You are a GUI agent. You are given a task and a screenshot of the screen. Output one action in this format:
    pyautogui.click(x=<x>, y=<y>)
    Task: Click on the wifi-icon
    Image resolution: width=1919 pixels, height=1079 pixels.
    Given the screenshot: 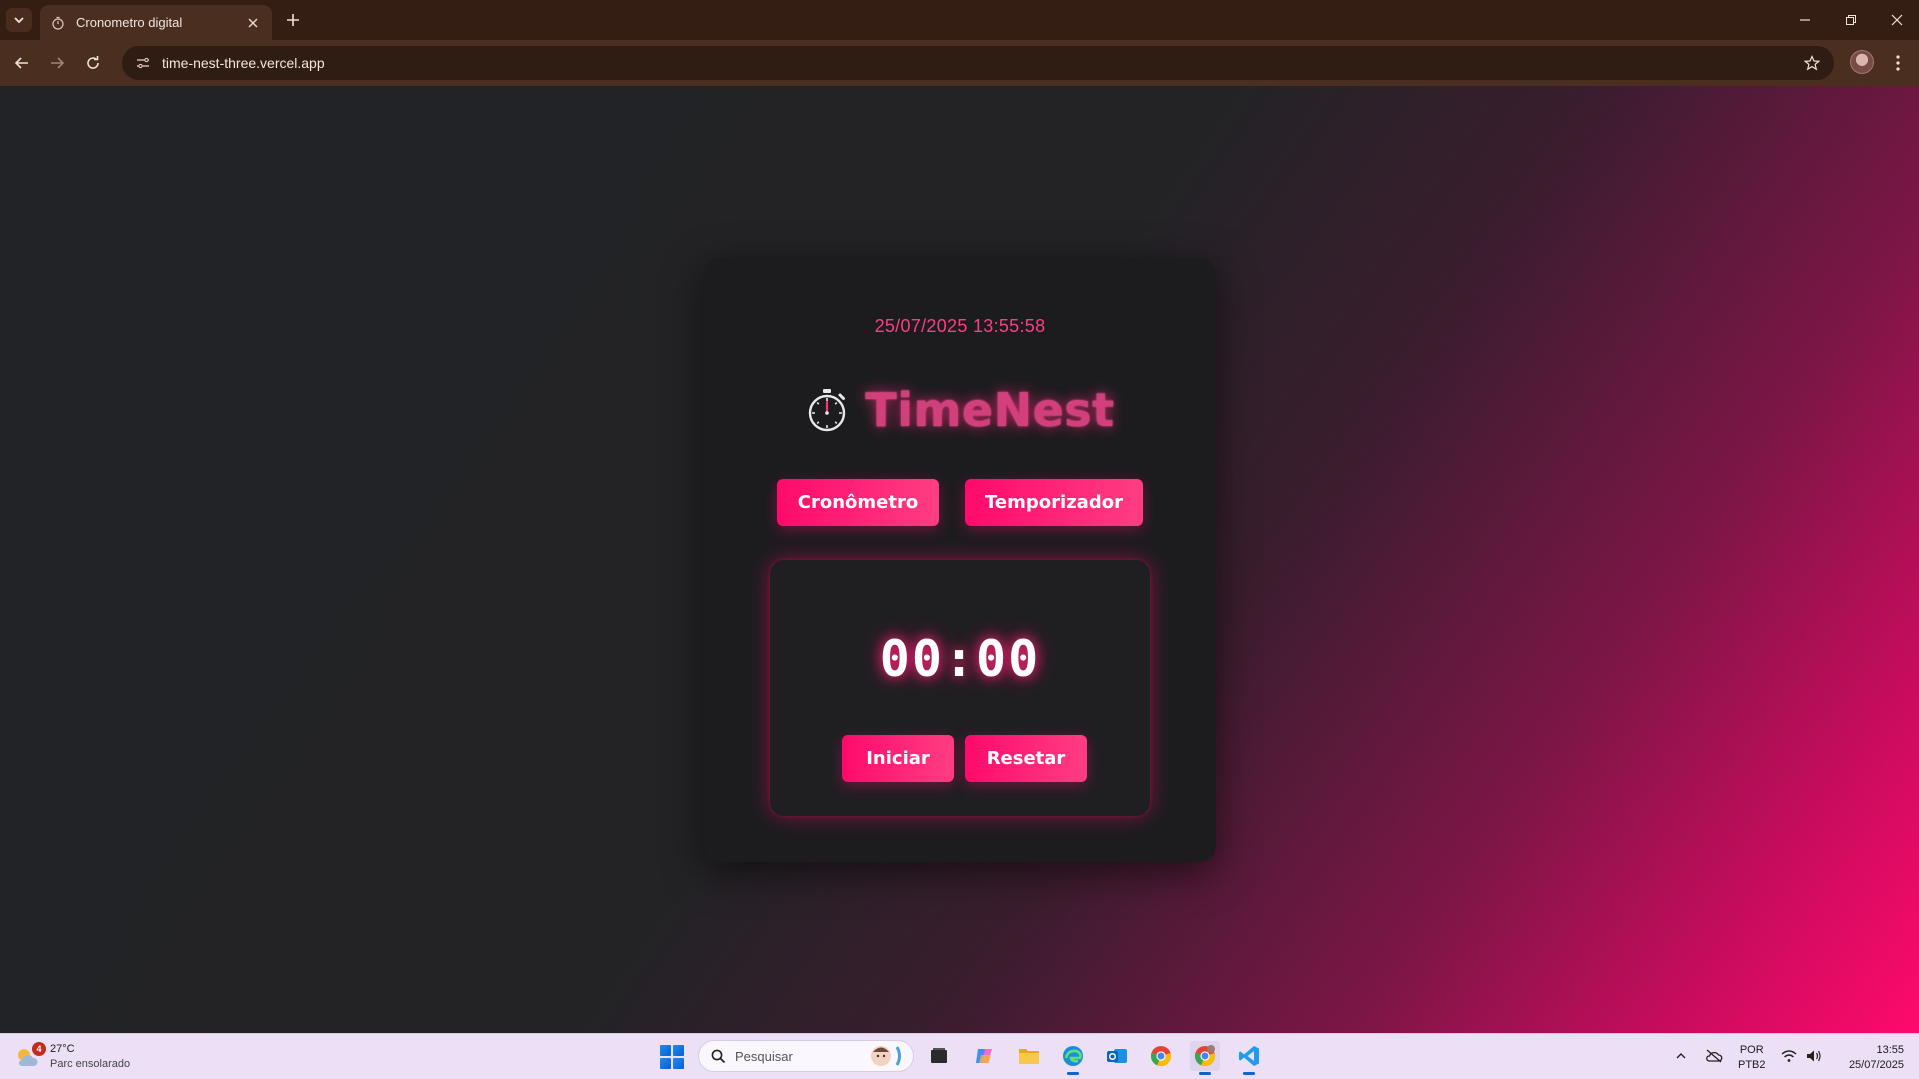 What is the action you would take?
    pyautogui.click(x=1789, y=1056)
    